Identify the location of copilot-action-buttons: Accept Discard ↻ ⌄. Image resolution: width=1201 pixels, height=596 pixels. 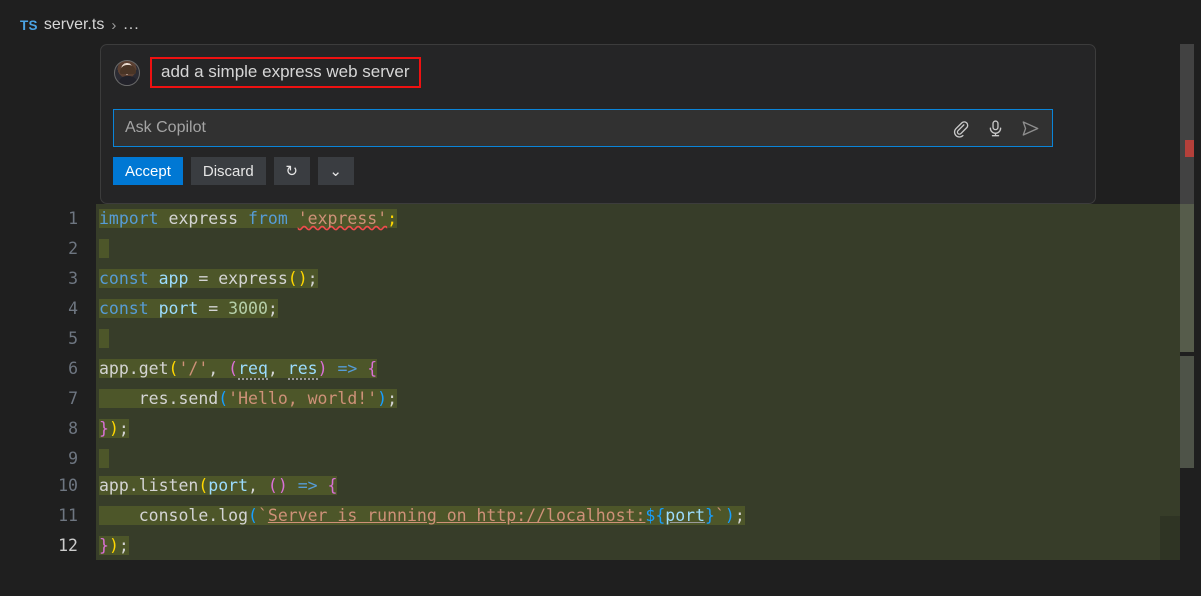
(233, 171).